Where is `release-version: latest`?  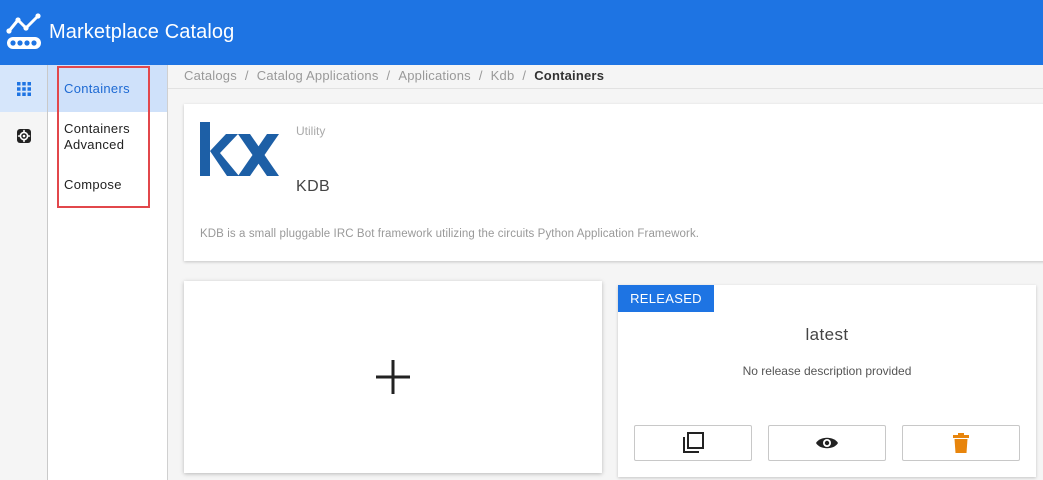
release-version: latest is located at coordinates (827, 334).